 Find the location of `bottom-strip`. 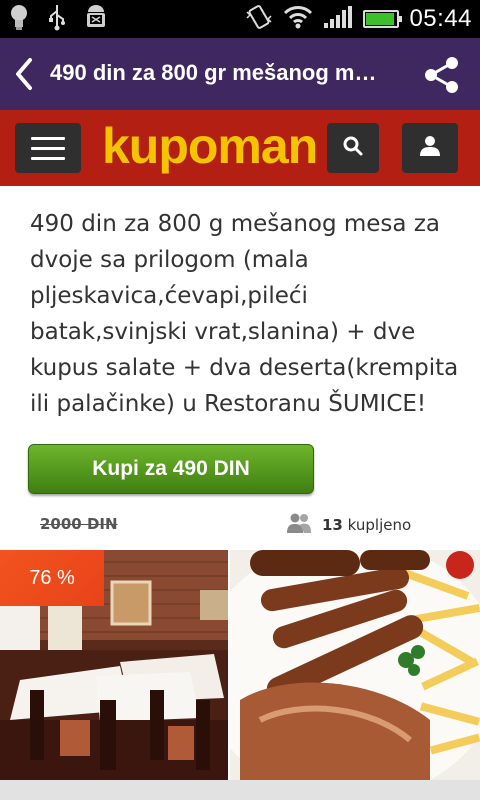

bottom-strip is located at coordinates (240, 790).